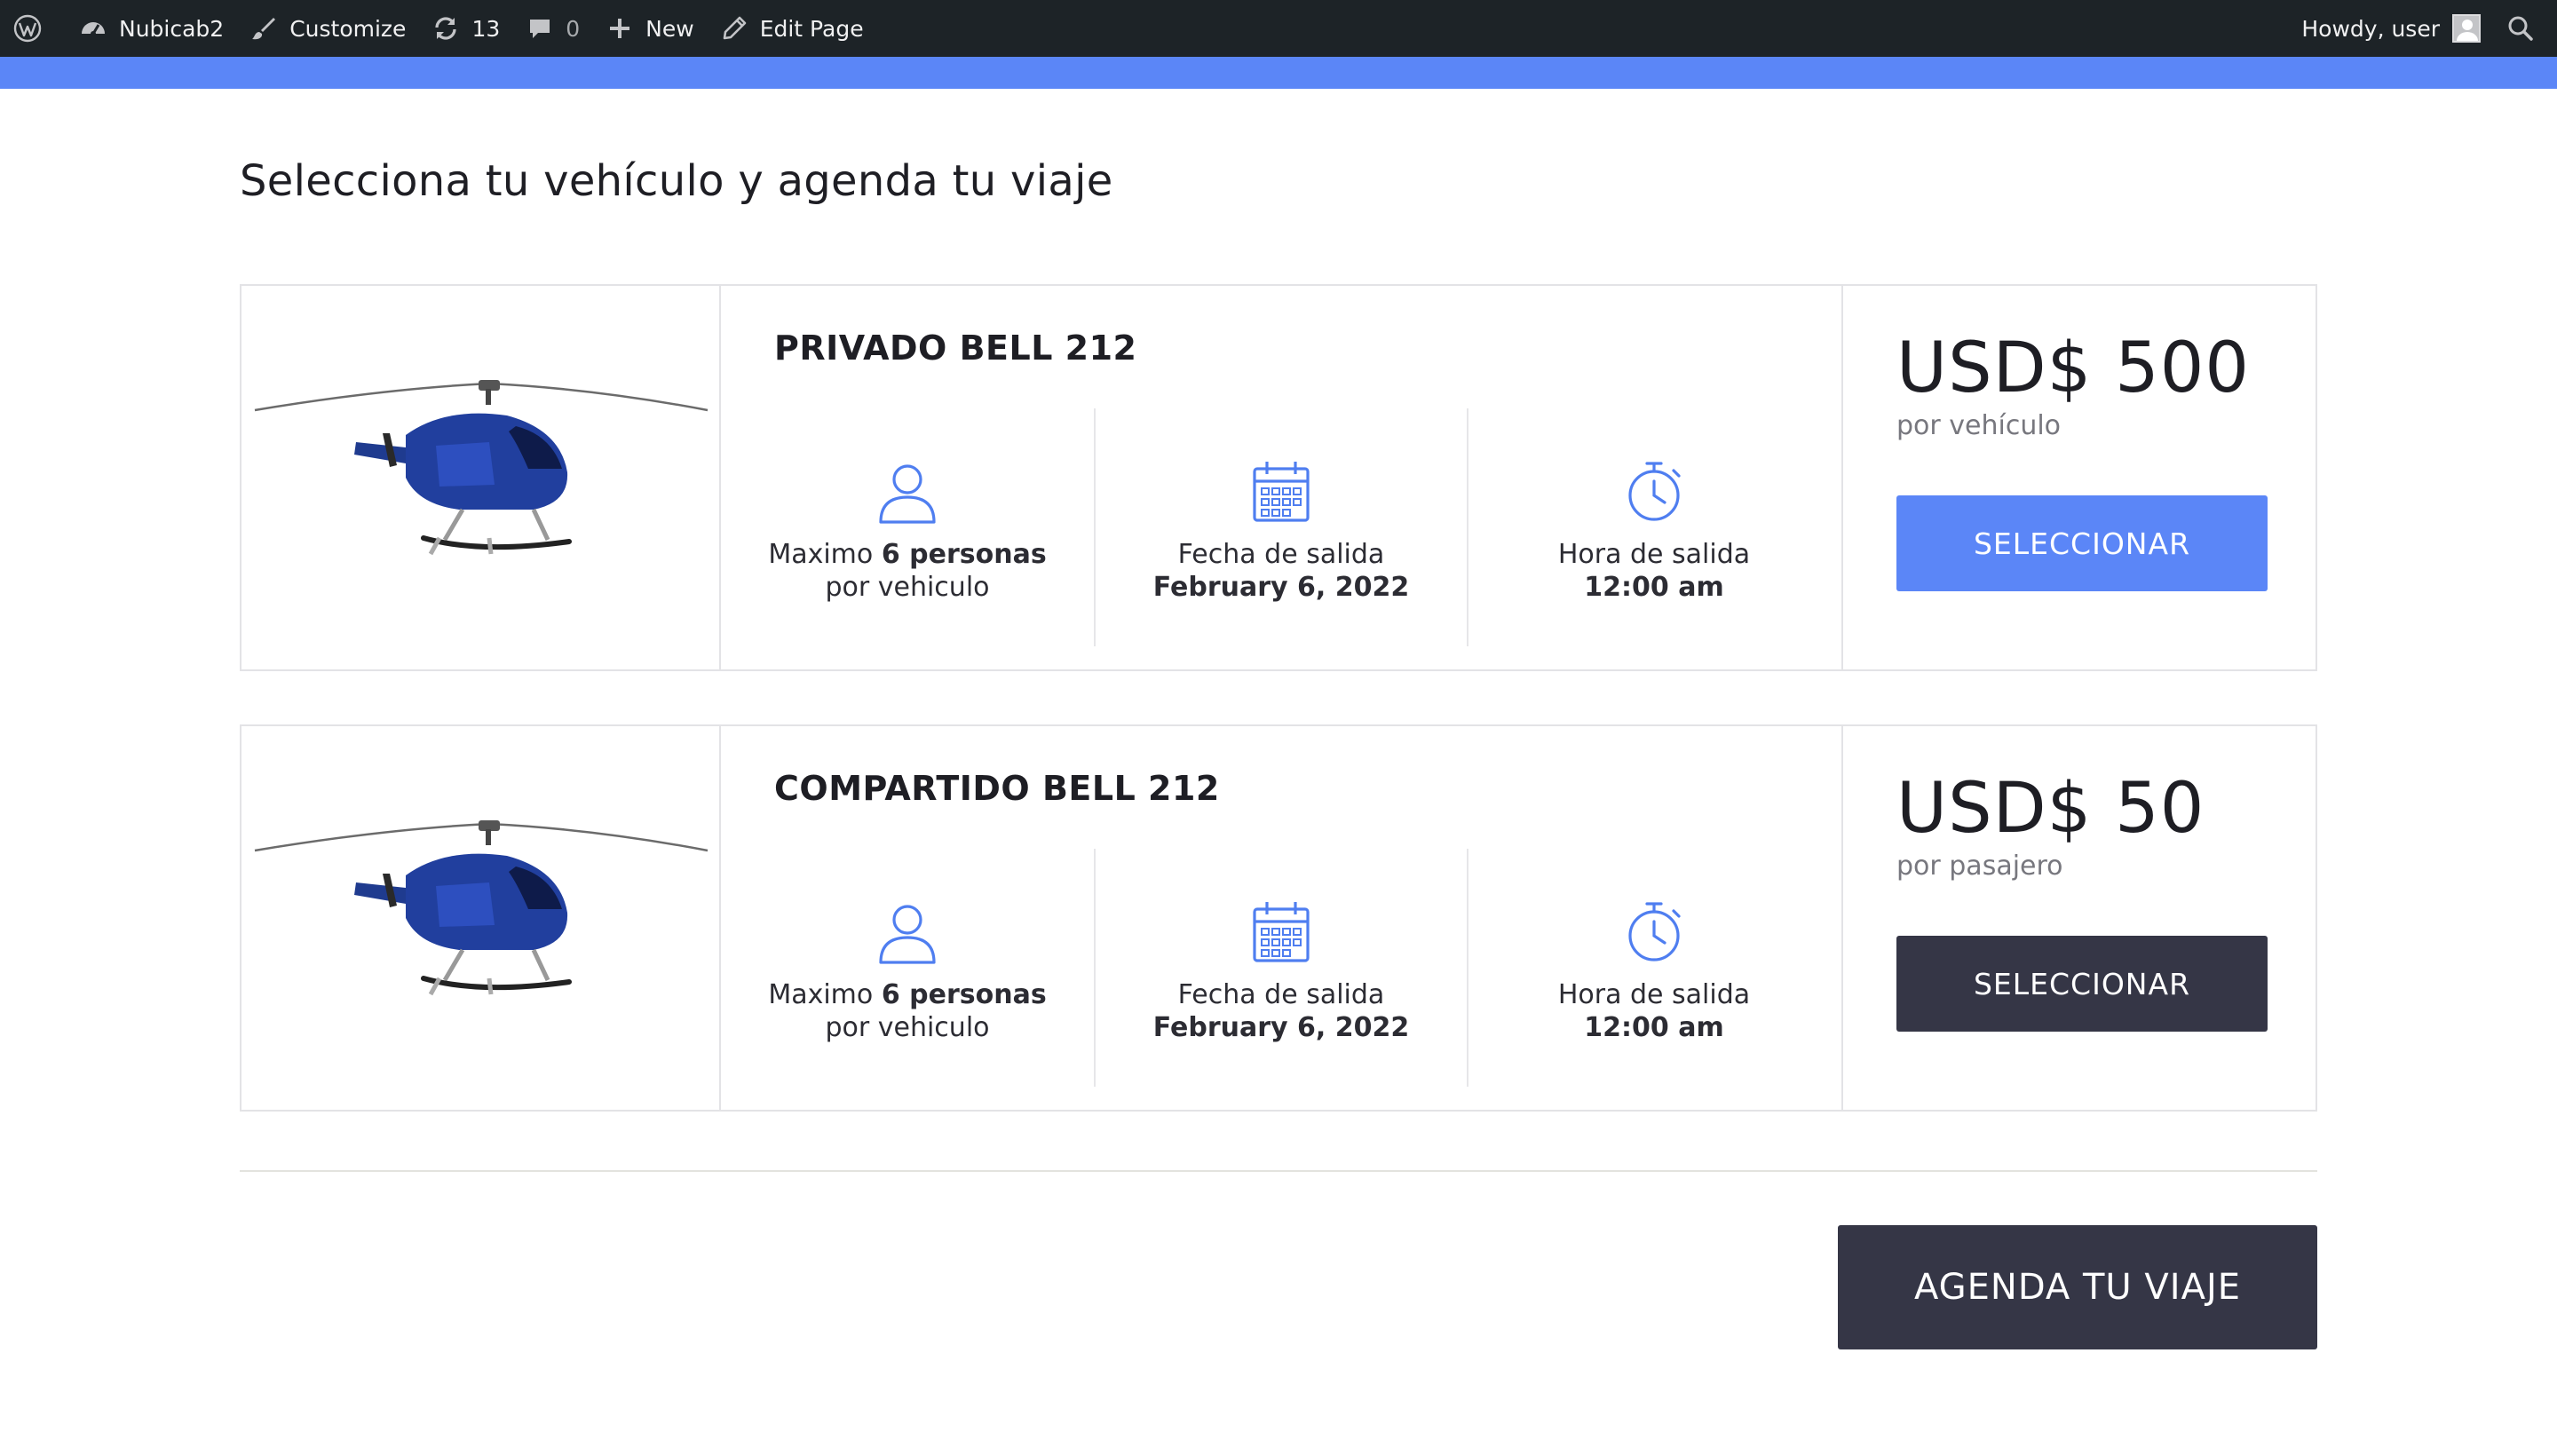 The image size is (2557, 1456). Describe the element at coordinates (2370, 28) in the screenshot. I see `howdy-label: Howdy, user` at that location.